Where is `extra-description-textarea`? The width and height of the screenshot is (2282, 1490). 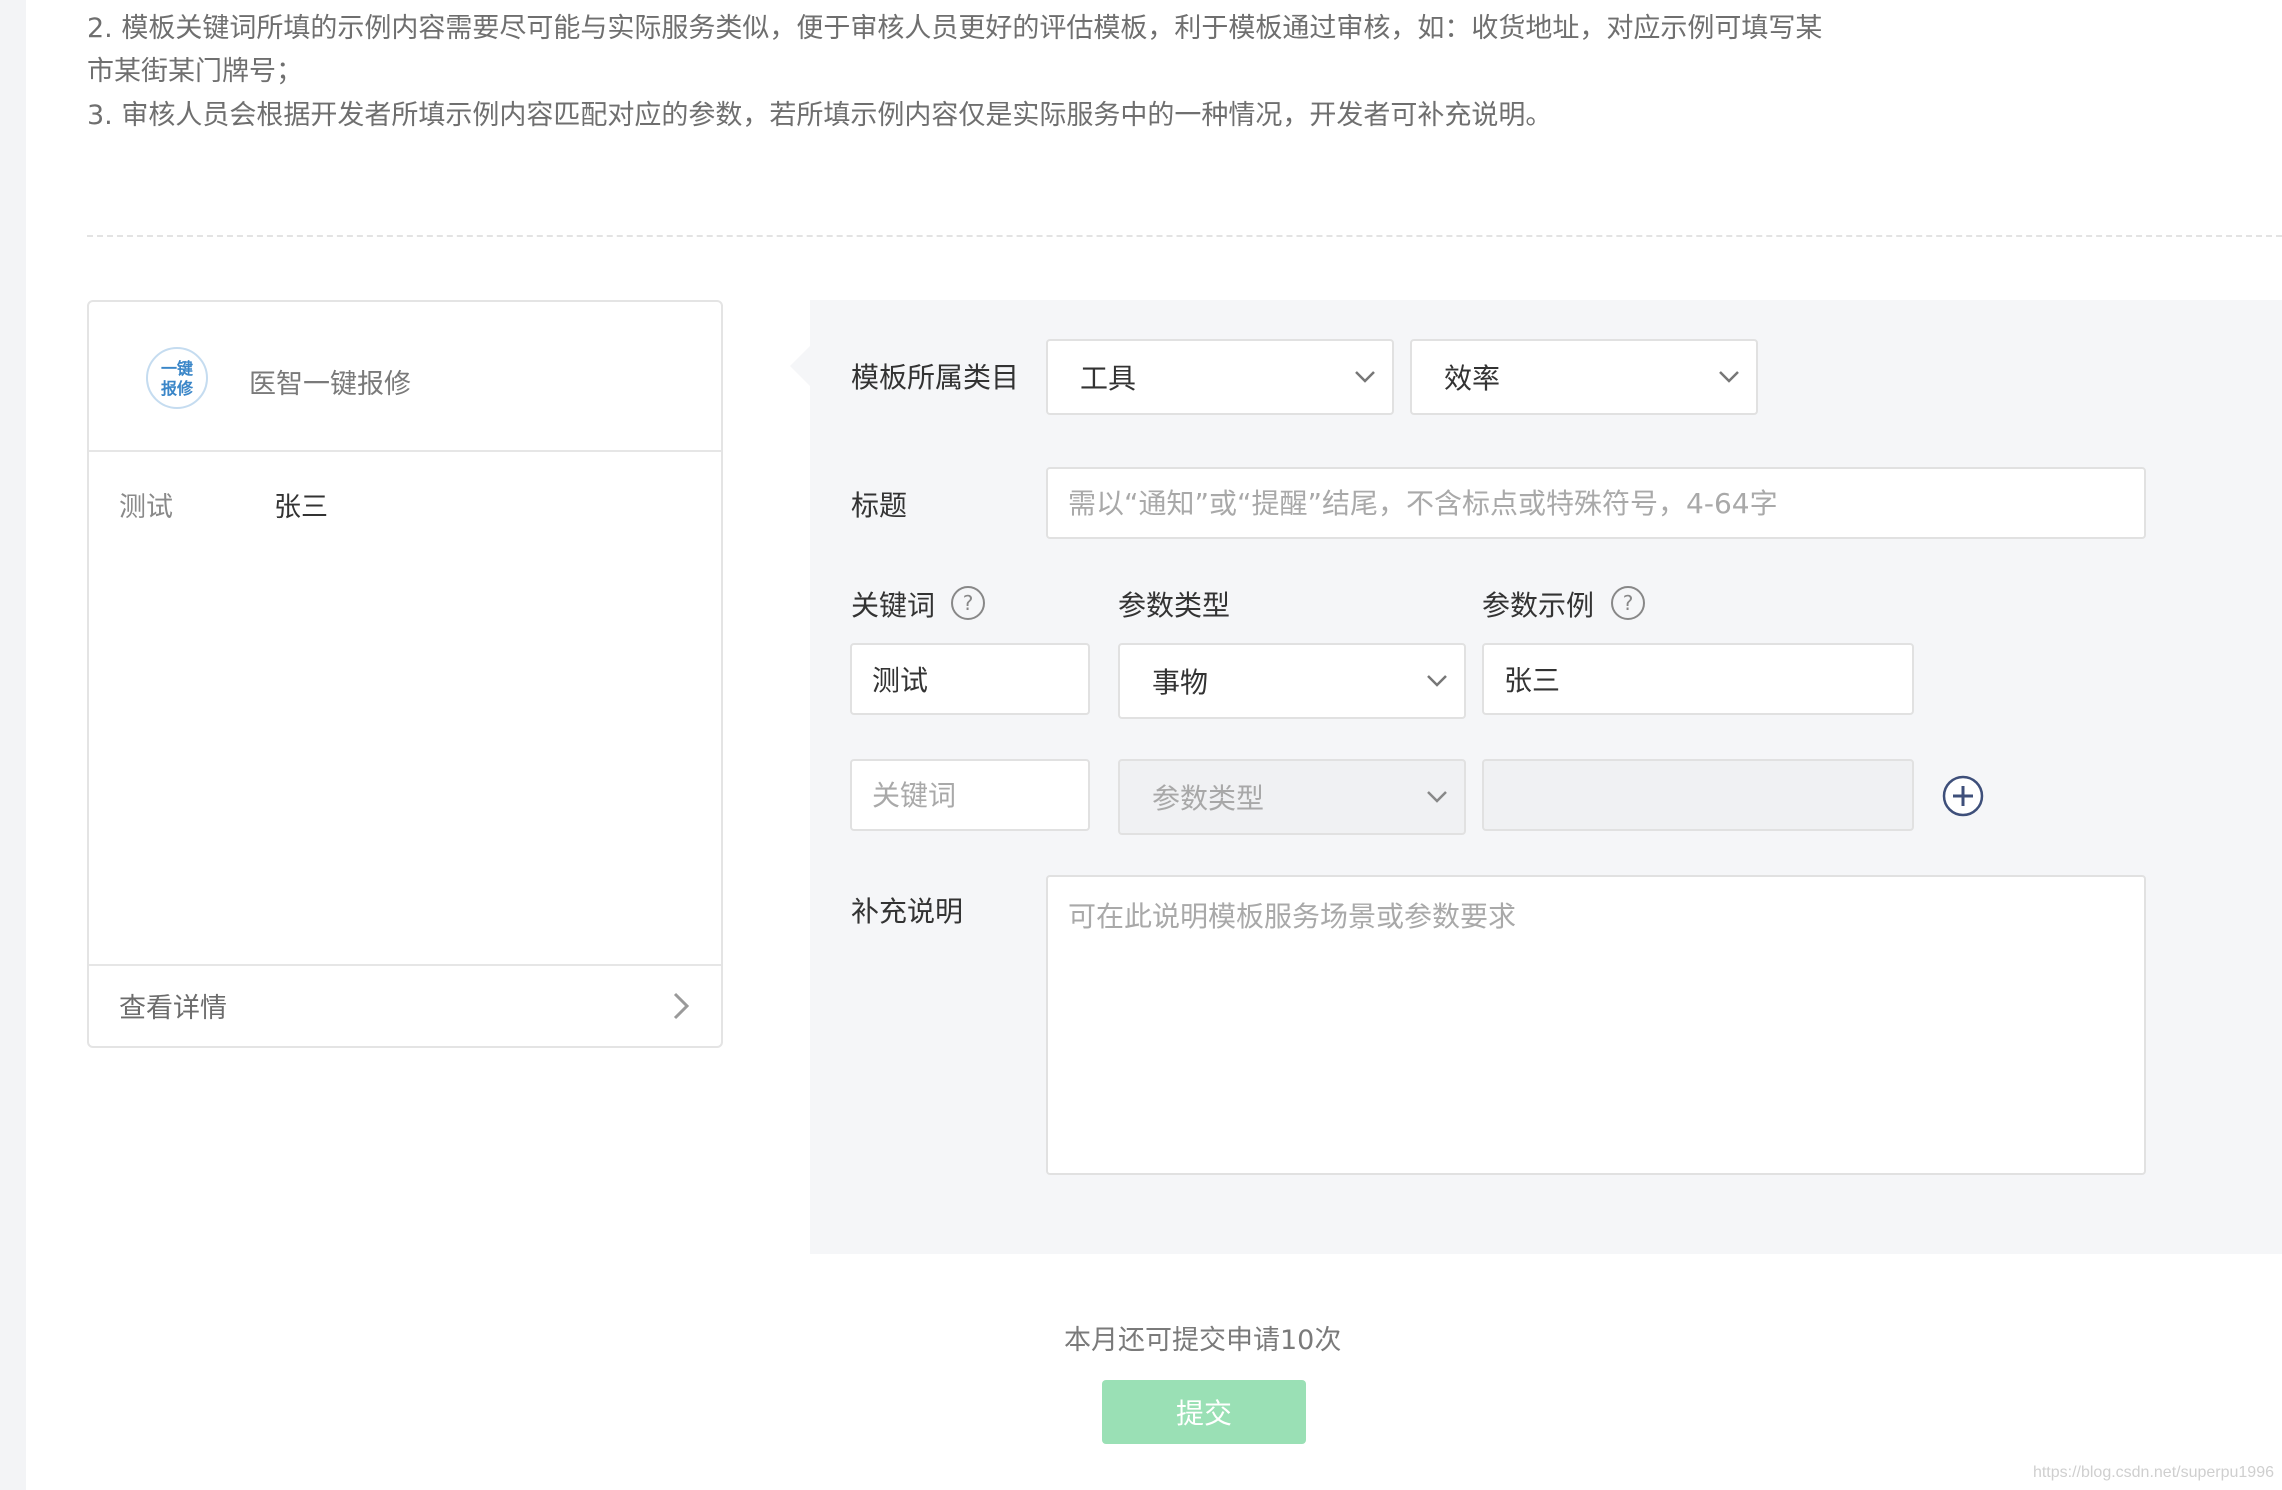 extra-description-textarea is located at coordinates (1596, 1025).